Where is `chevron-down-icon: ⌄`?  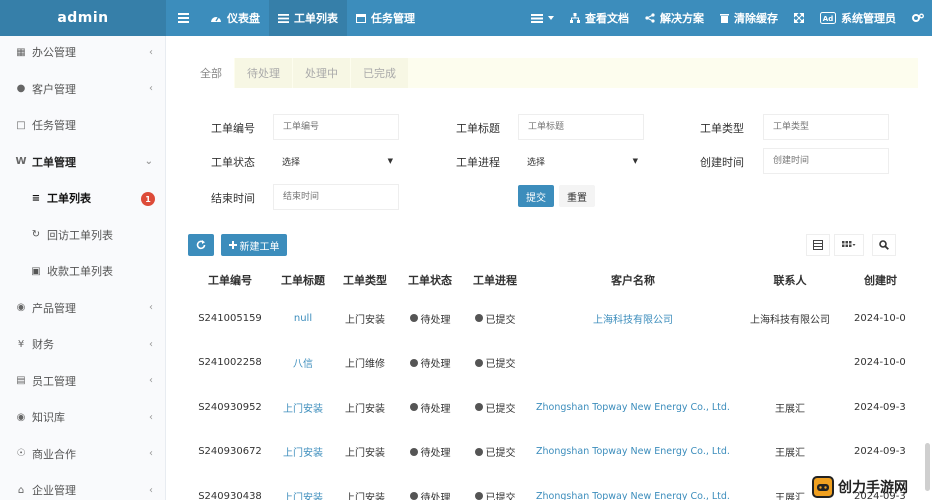 chevron-down-icon: ⌄ is located at coordinates (148, 162).